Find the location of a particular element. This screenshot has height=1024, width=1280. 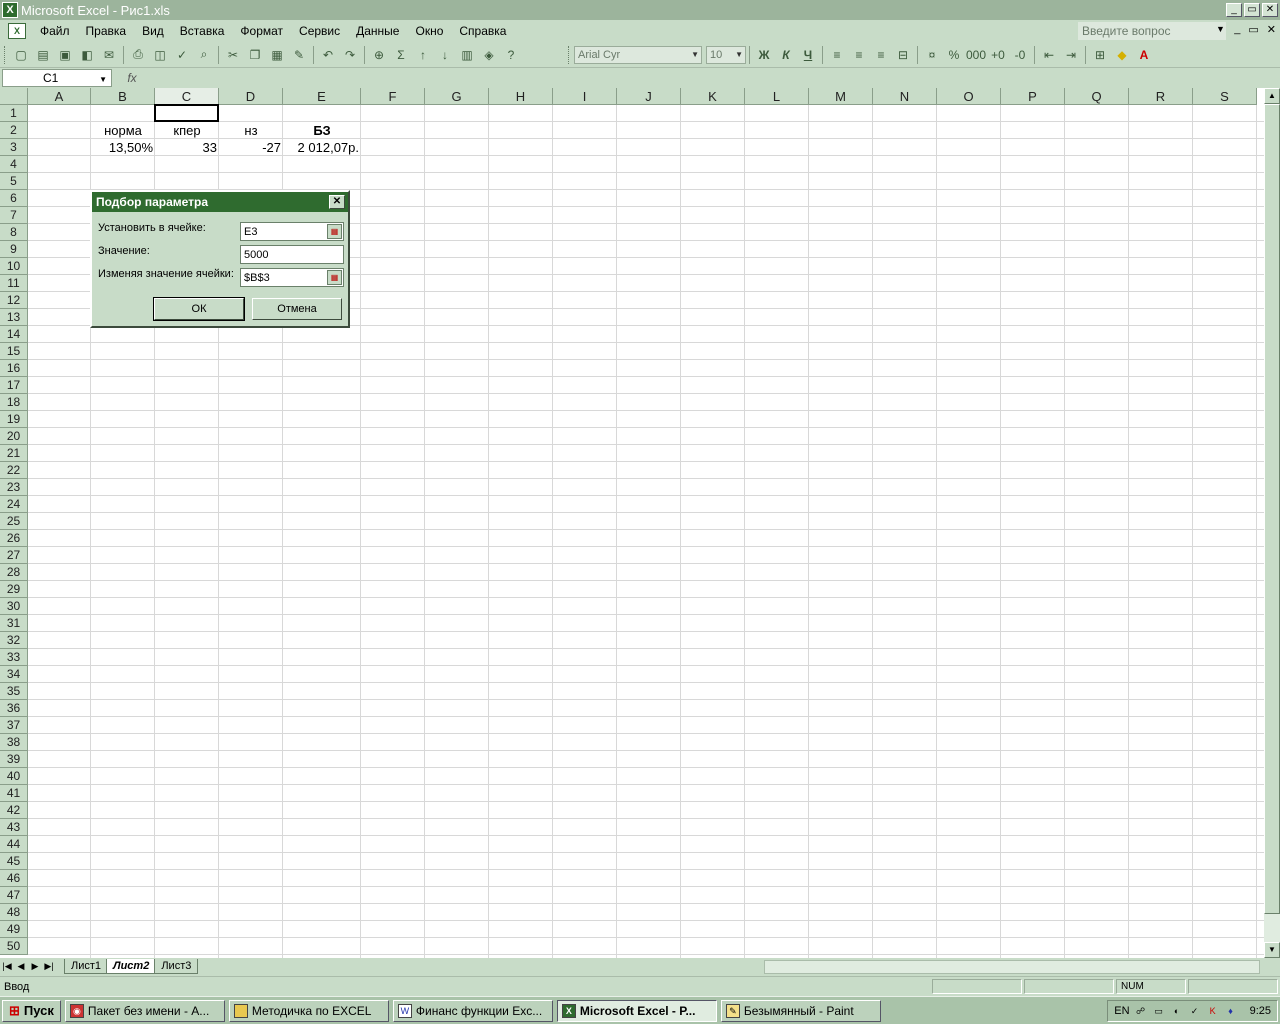

spelling-icon: ✓ is located at coordinates (182, 55).